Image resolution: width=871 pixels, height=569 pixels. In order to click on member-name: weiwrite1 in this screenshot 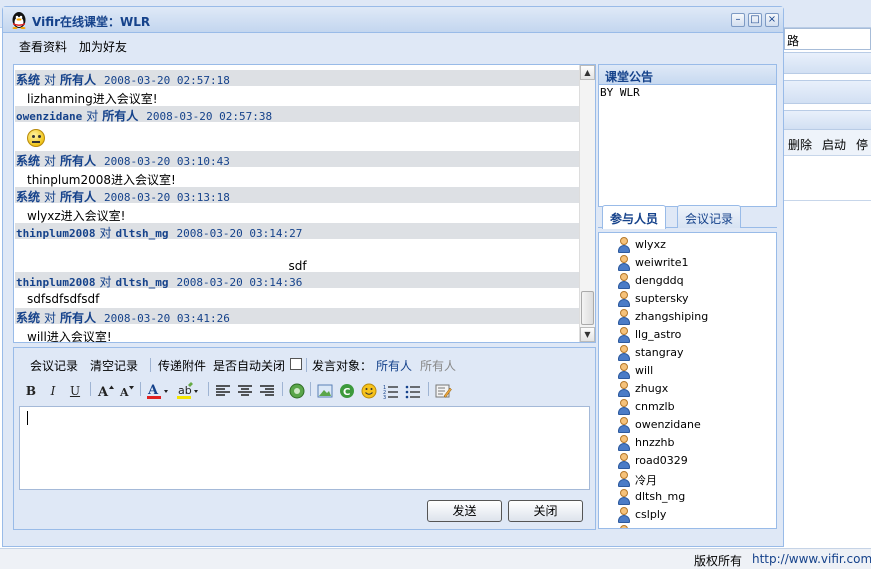, I will do `click(662, 262)`.